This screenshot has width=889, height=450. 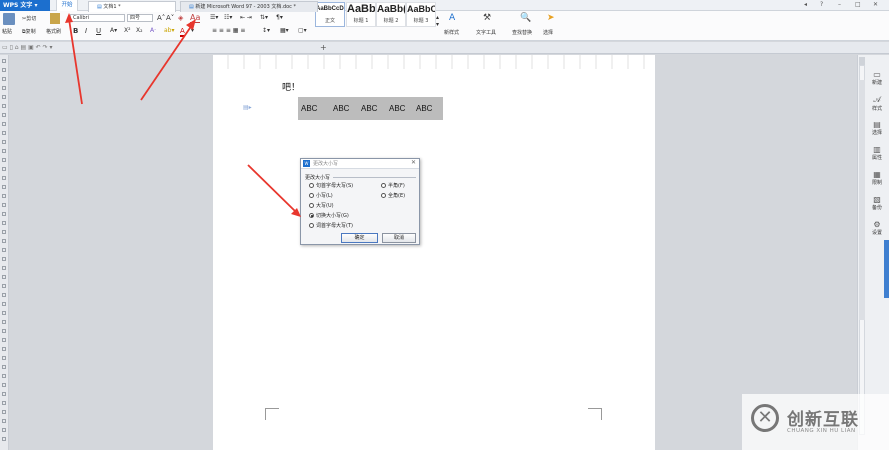 I want to click on arrow-to-toggle-case-option, so click(x=274, y=190).